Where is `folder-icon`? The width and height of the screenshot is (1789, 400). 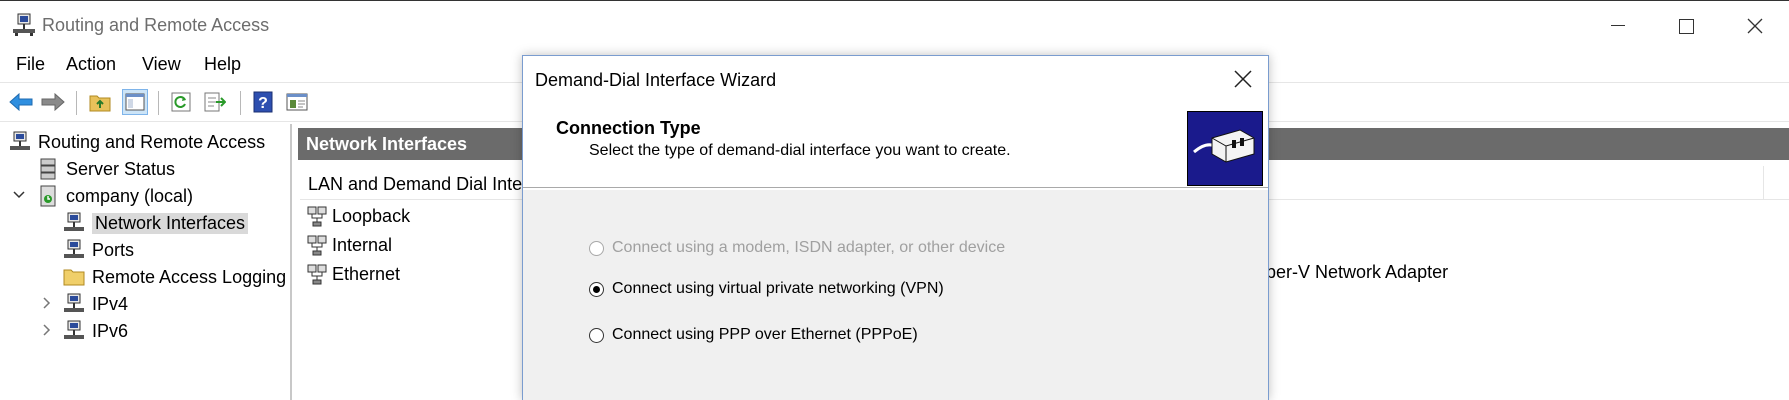 folder-icon is located at coordinates (74, 277).